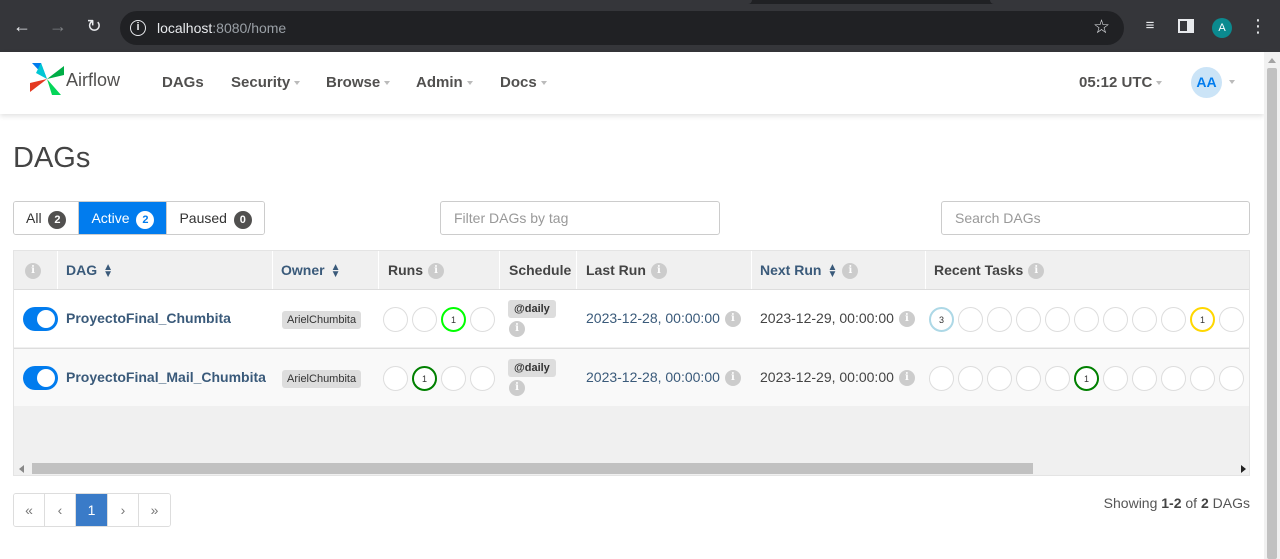 The image size is (1280, 559). I want to click on user-avatar: AA, so click(1206, 82).